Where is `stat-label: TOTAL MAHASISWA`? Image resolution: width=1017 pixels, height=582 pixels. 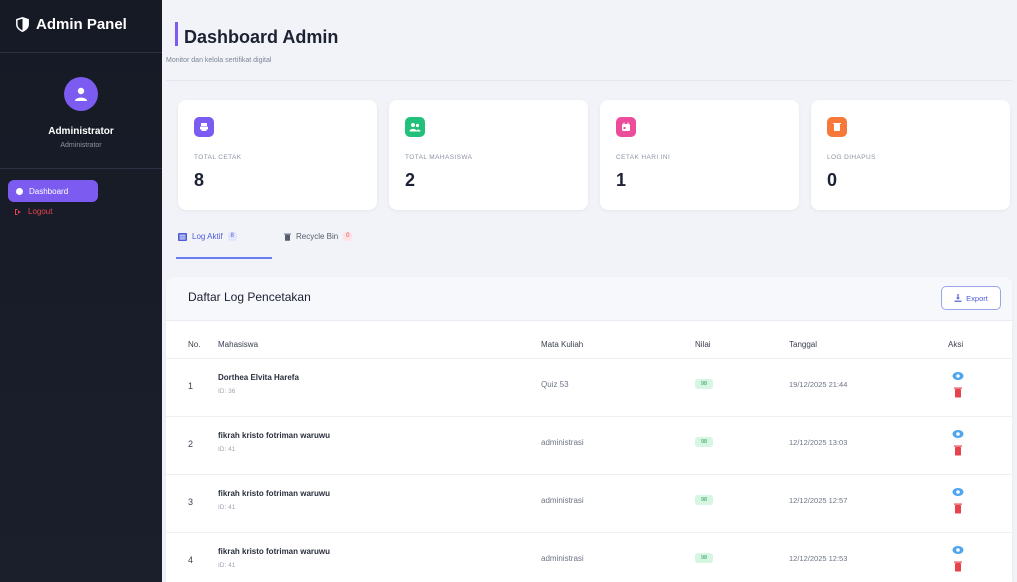 stat-label: TOTAL MAHASISWA is located at coordinates (439, 157).